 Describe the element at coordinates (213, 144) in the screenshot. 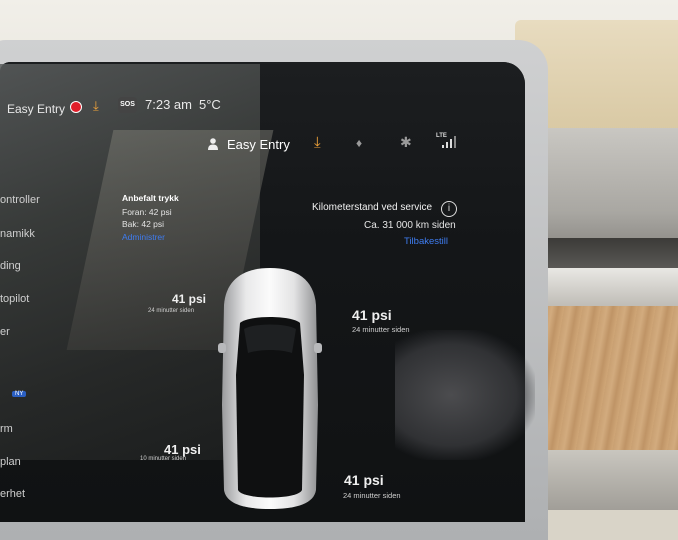

I see `profile-icon` at that location.